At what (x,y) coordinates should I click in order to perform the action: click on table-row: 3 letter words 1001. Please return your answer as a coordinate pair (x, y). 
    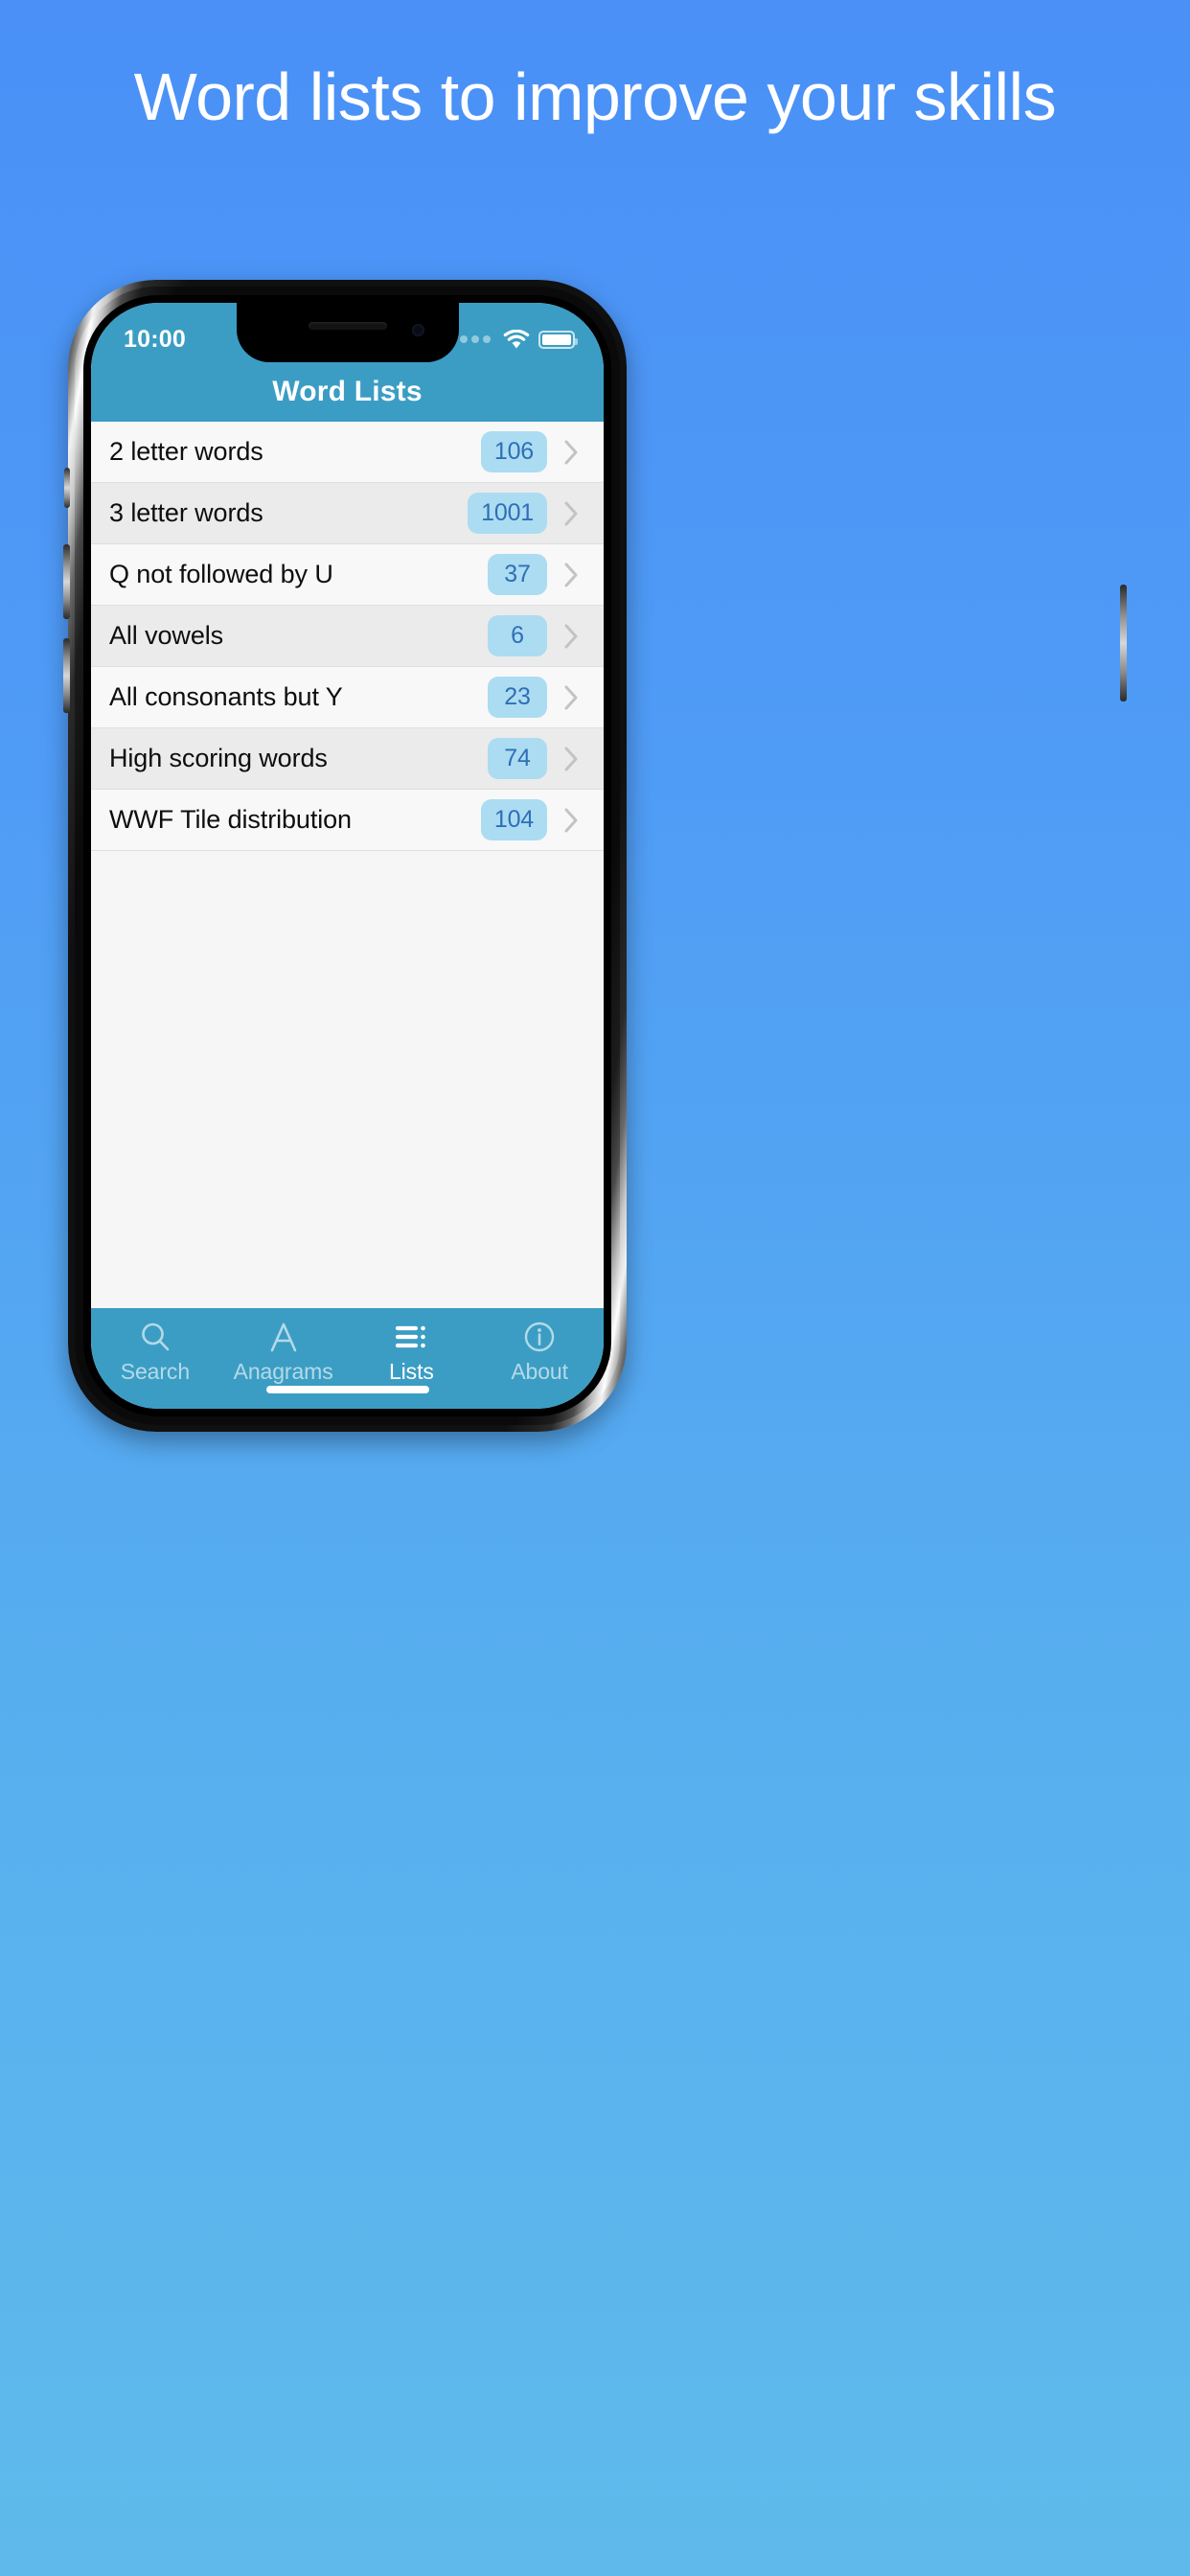
    Looking at the image, I should click on (348, 513).